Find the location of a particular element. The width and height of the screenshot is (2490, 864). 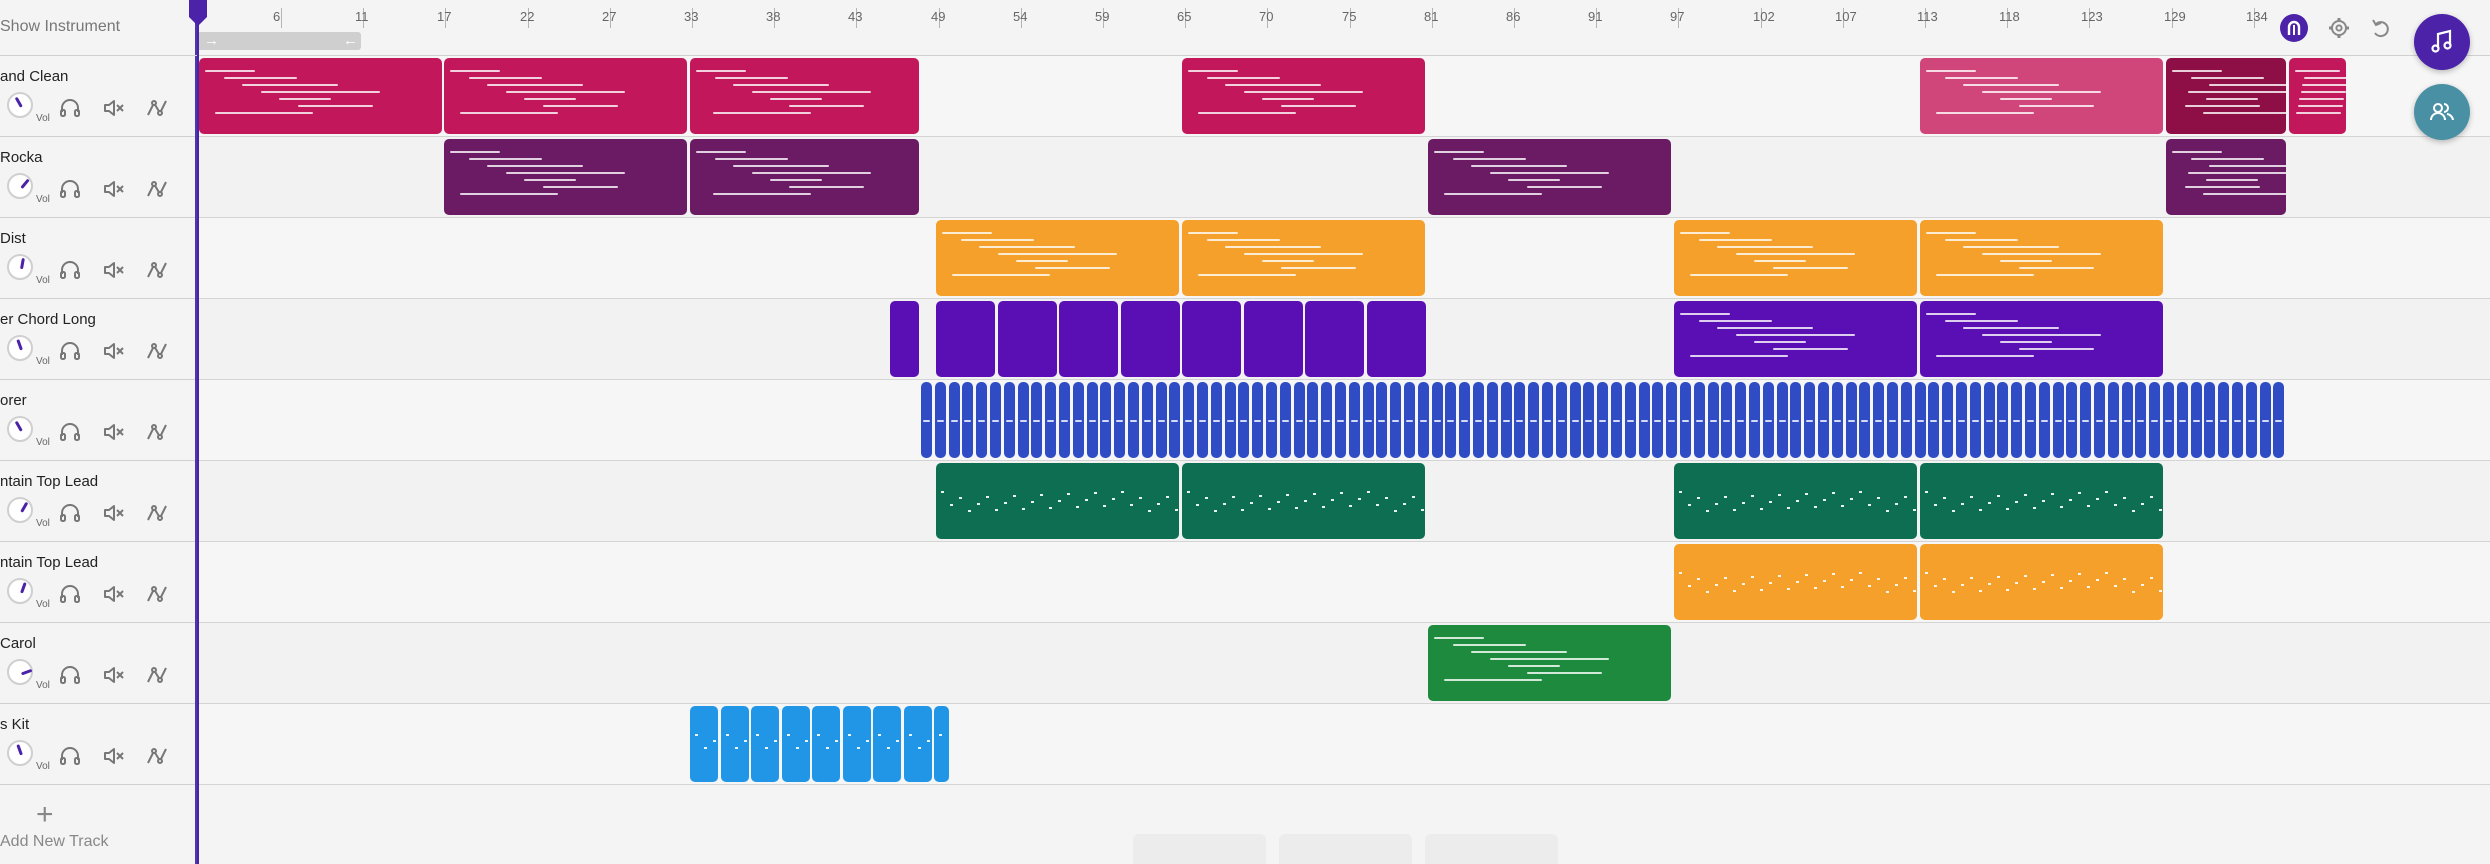

track-header: Carol Vol is located at coordinates (97, 663).